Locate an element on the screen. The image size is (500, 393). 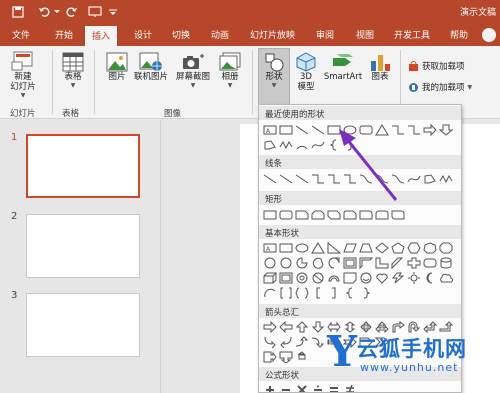
line-icon is located at coordinates (270, 179).